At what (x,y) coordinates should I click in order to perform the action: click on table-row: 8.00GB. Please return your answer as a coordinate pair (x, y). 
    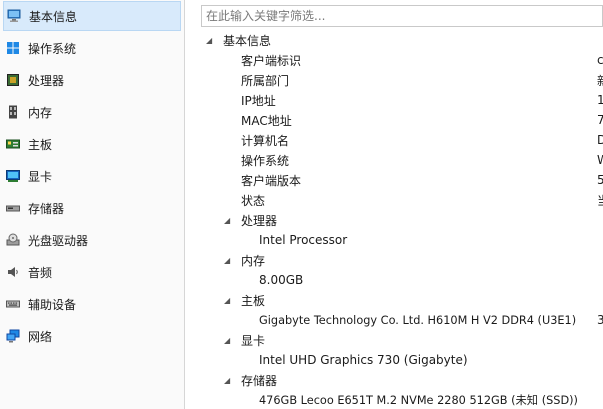
    Looking at the image, I should click on (281, 280).